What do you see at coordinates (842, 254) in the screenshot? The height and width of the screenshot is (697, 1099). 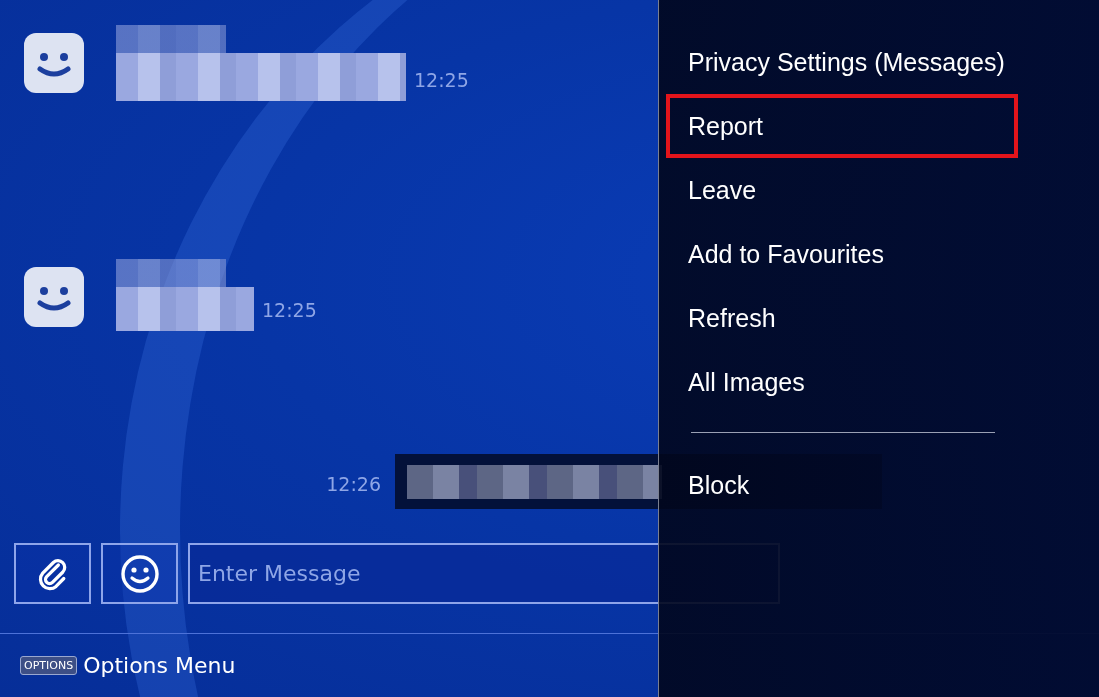 I see `menu-item: Add to Favourites` at bounding box center [842, 254].